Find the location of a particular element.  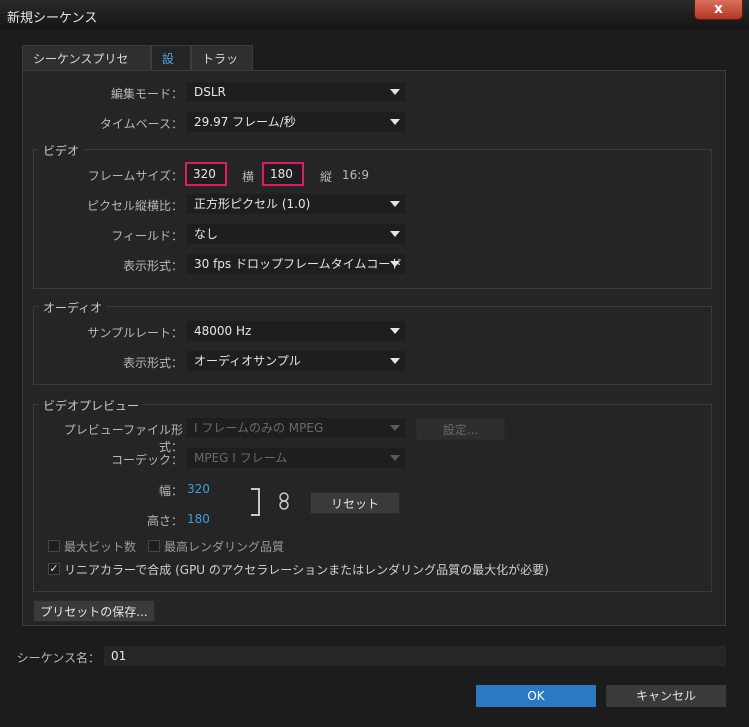

reset-button: リセット is located at coordinates (355, 503).